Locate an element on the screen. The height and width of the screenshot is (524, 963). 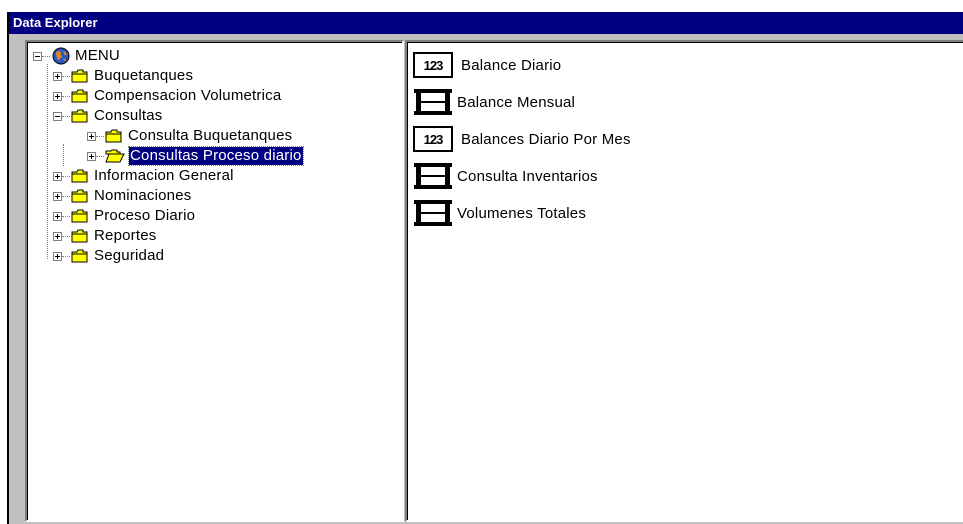
list-item-balance-mensual: Balance Mensual is located at coordinates (494, 102).